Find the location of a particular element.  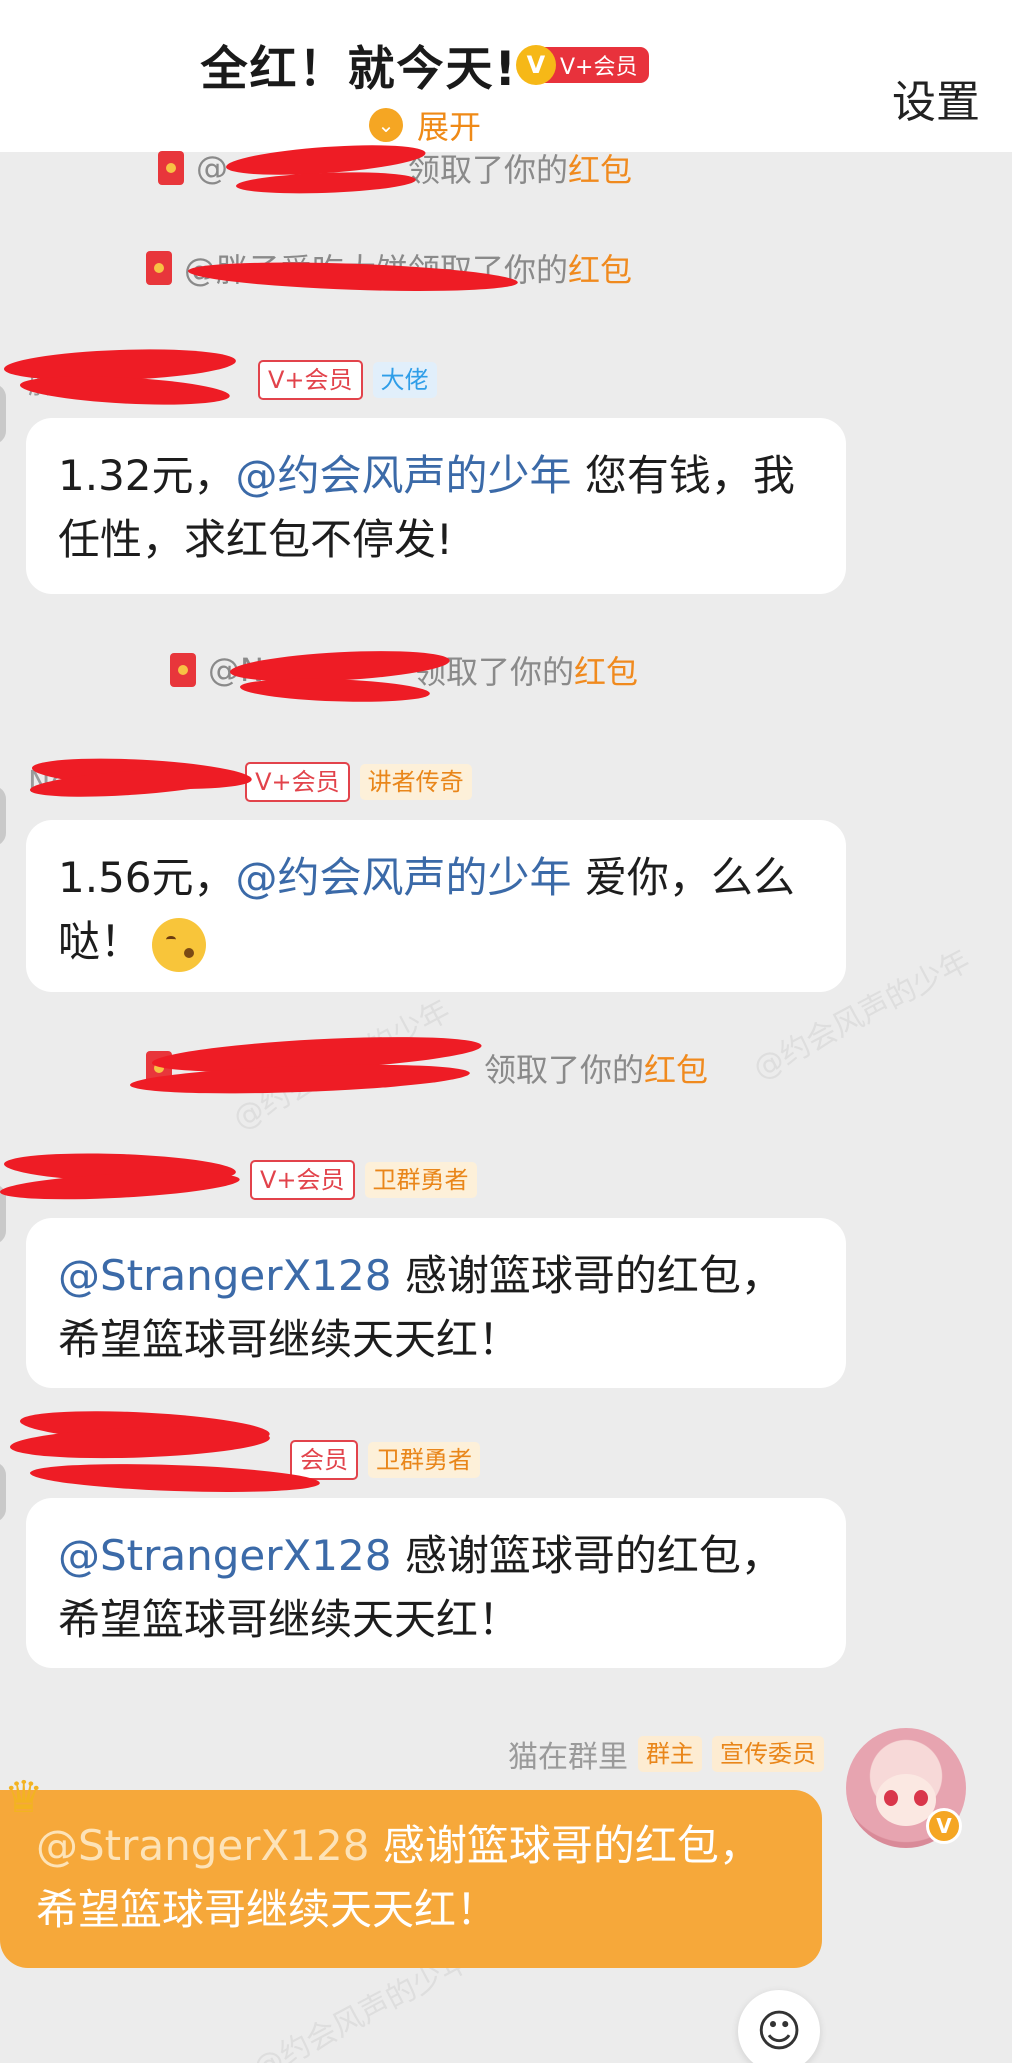

verified-badge-icon: V is located at coordinates (944, 1826).